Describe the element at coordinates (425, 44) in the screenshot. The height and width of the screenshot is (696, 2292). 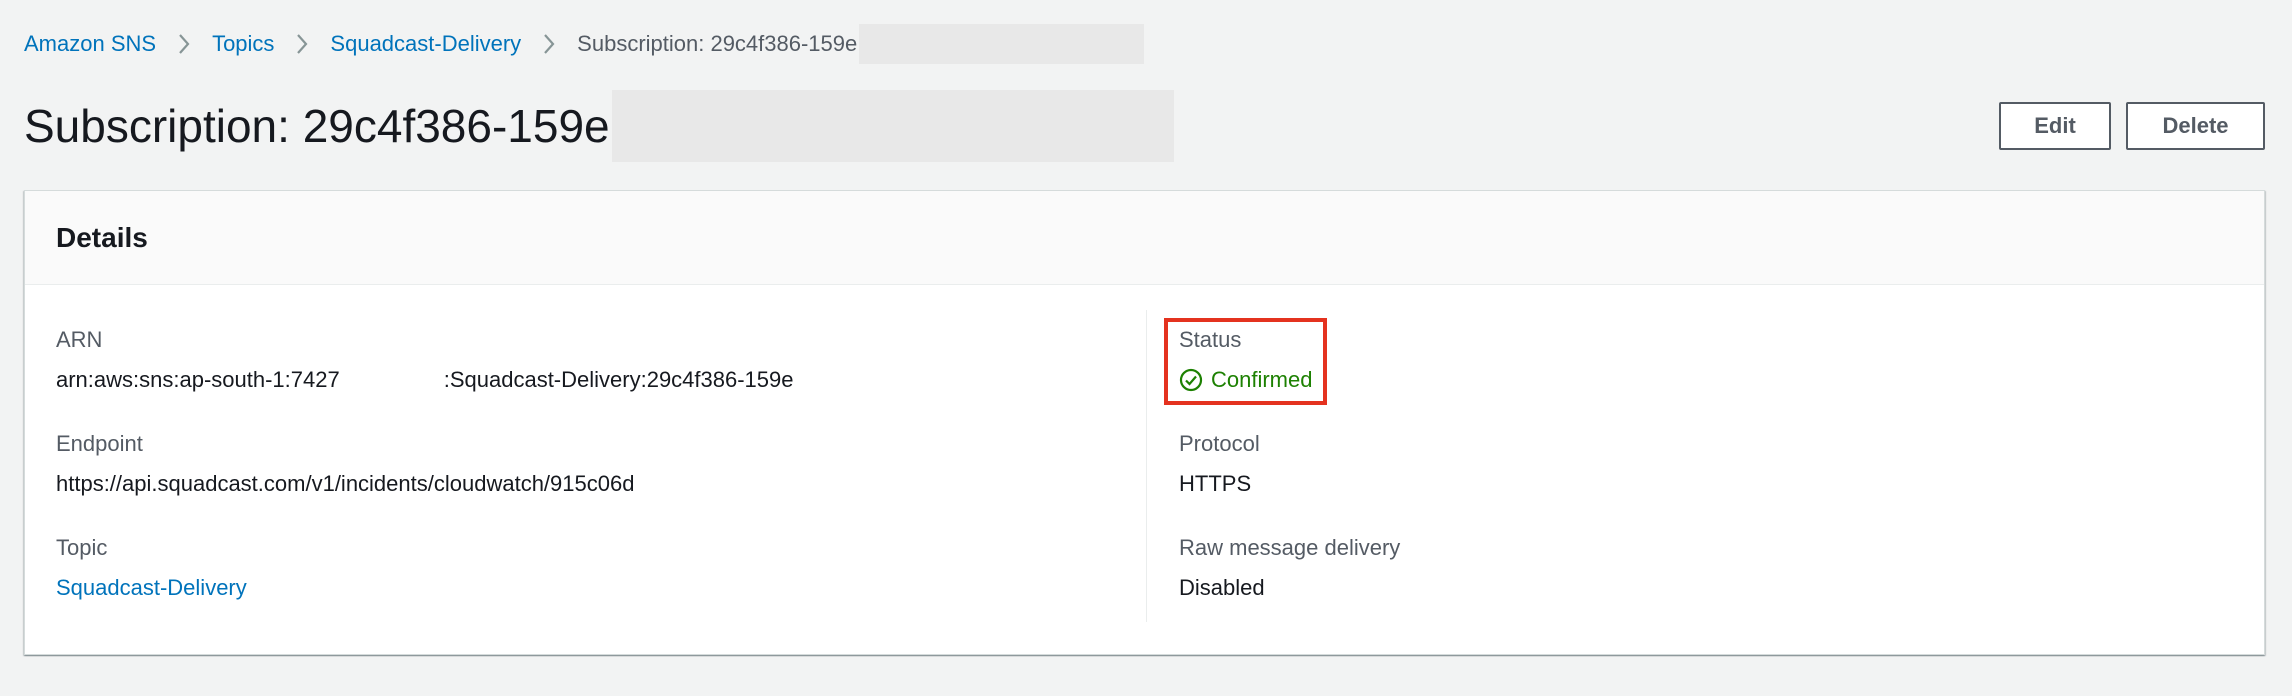
I see `breadcrumb-topic-squadcast-delivery: Squadcast-Delivery` at that location.